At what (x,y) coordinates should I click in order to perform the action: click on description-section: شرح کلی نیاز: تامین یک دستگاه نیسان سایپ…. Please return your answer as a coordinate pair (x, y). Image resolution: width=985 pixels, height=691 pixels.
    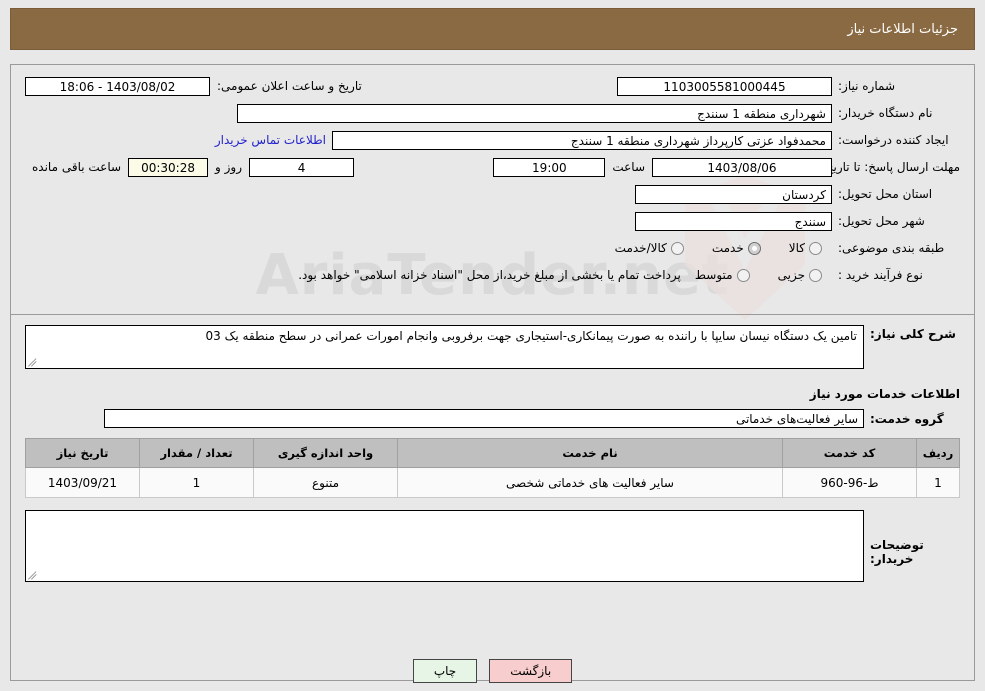
    Looking at the image, I should click on (492, 345).